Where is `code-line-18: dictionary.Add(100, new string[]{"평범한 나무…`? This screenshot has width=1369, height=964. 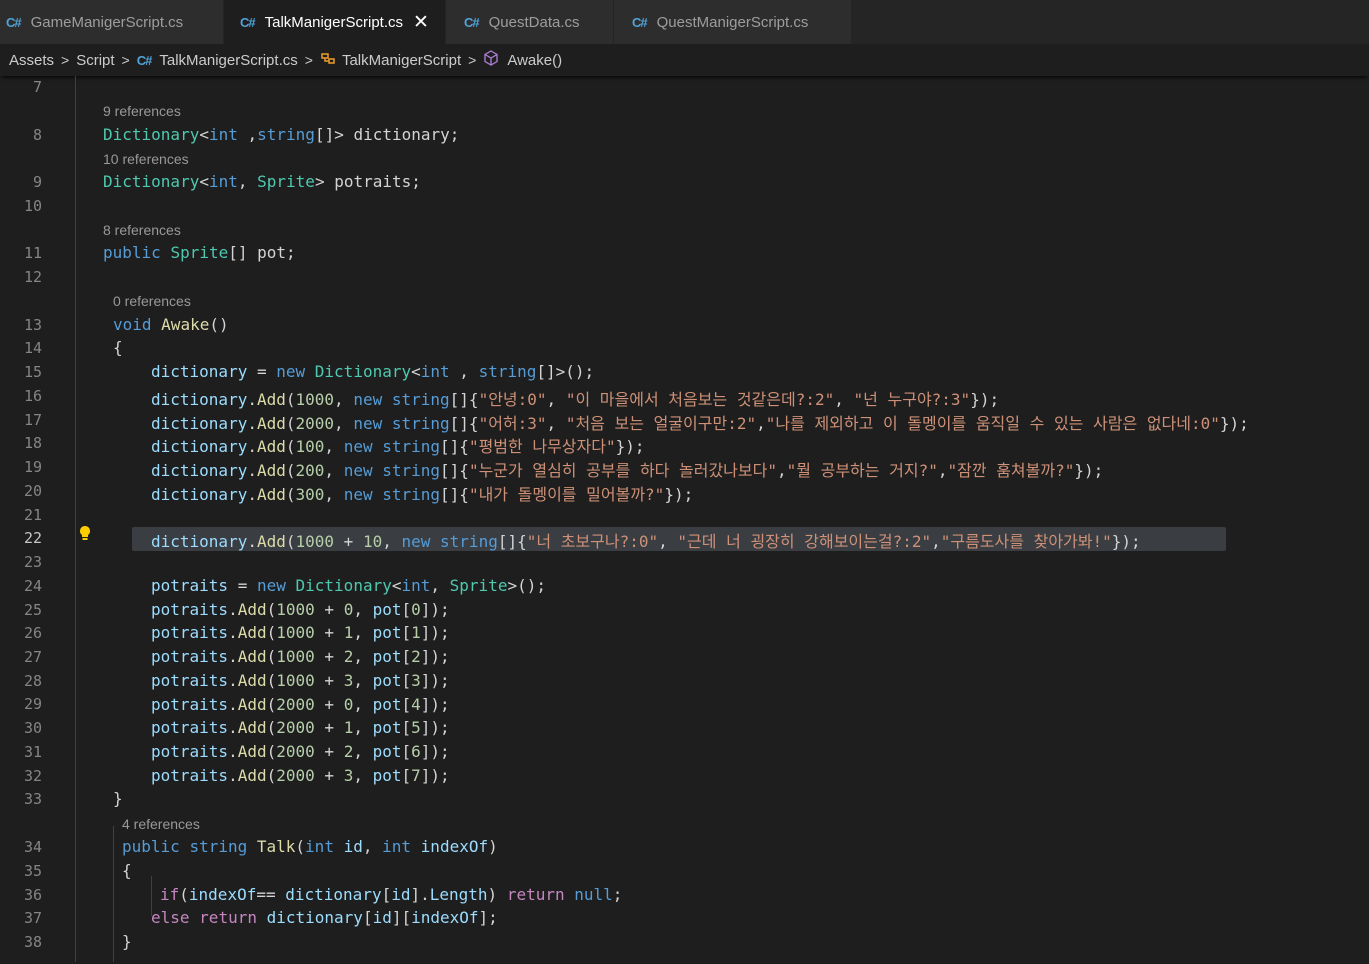
code-line-18: dictionary.Add(100, new string[]{"평범한 나무… is located at coordinates (398, 445).